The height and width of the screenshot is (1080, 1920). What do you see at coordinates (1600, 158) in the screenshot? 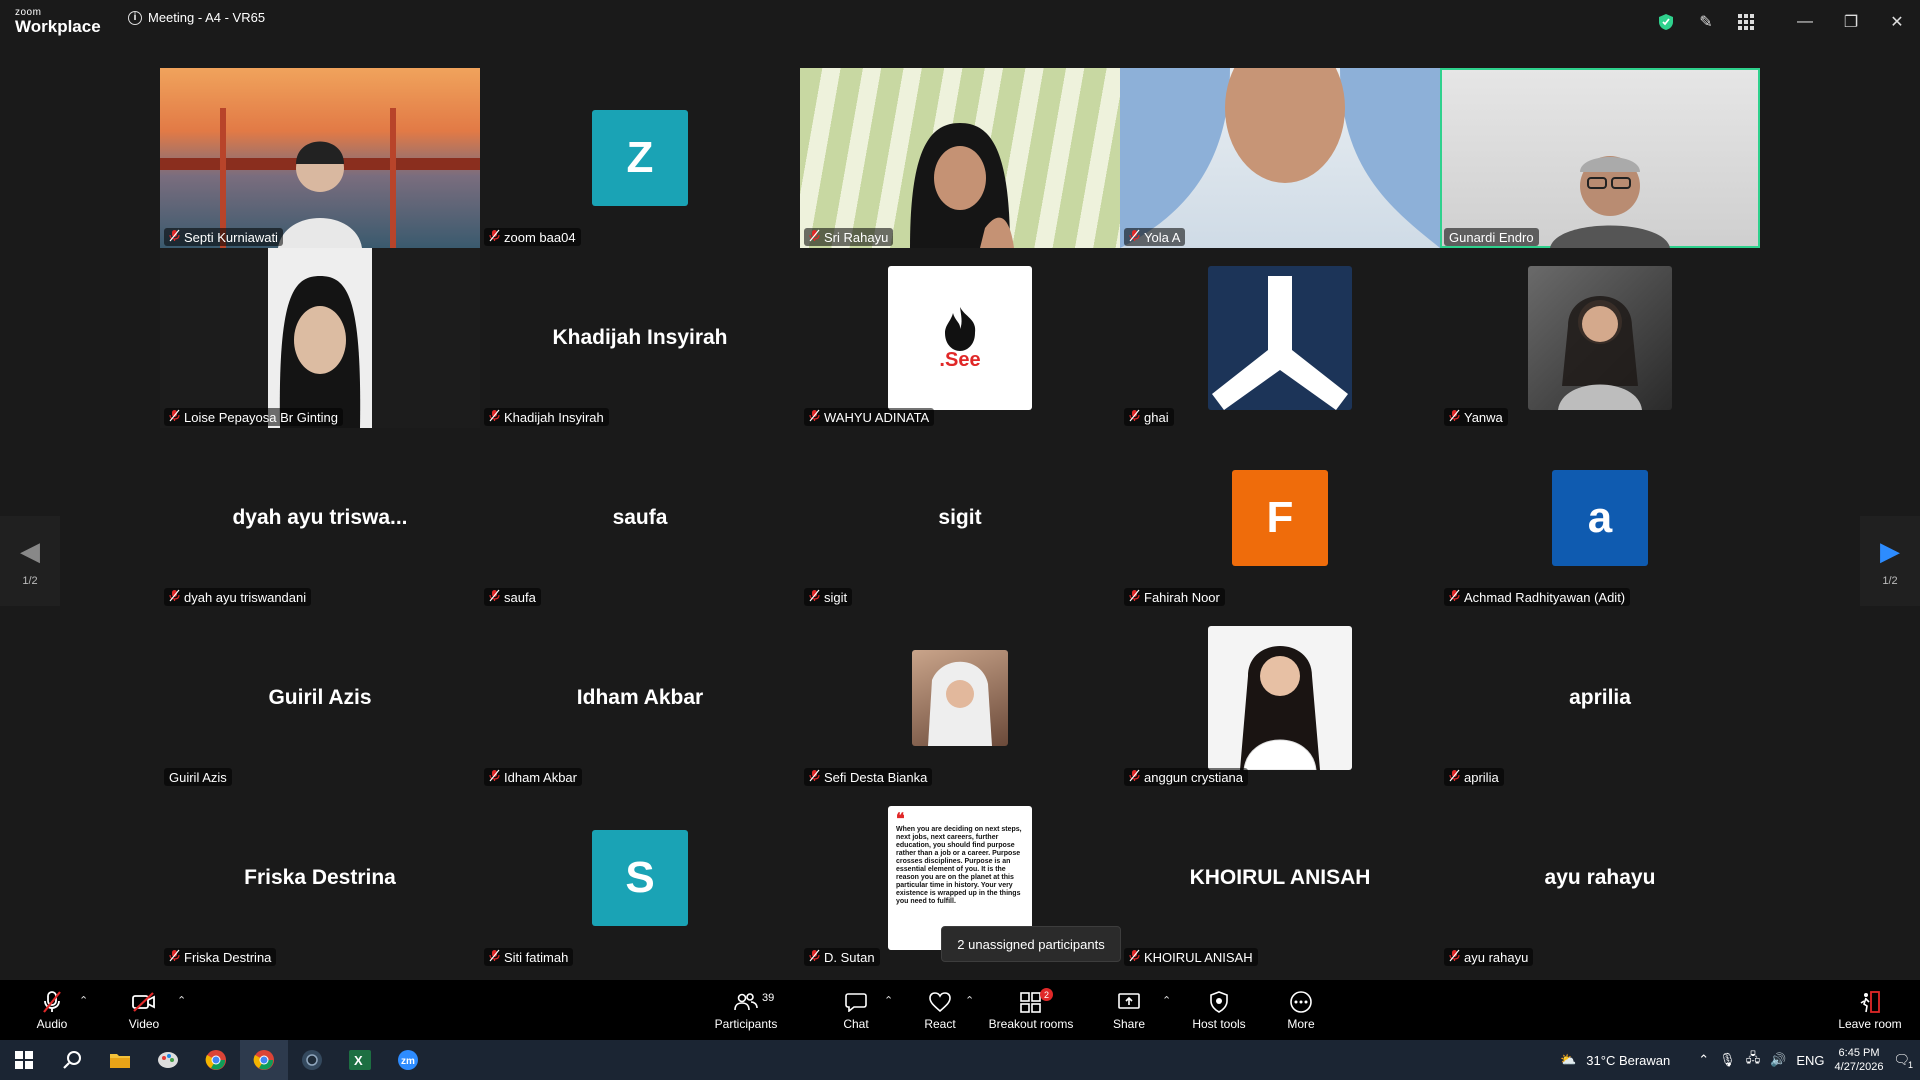
I see `participant-tile: Gunardi Endro` at bounding box center [1600, 158].